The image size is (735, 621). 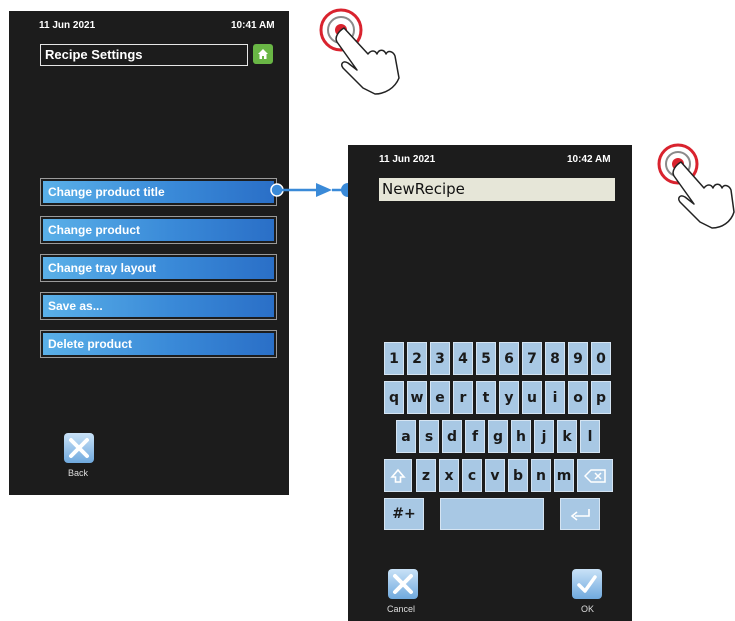 What do you see at coordinates (564, 475) in the screenshot?
I see `key-m: m` at bounding box center [564, 475].